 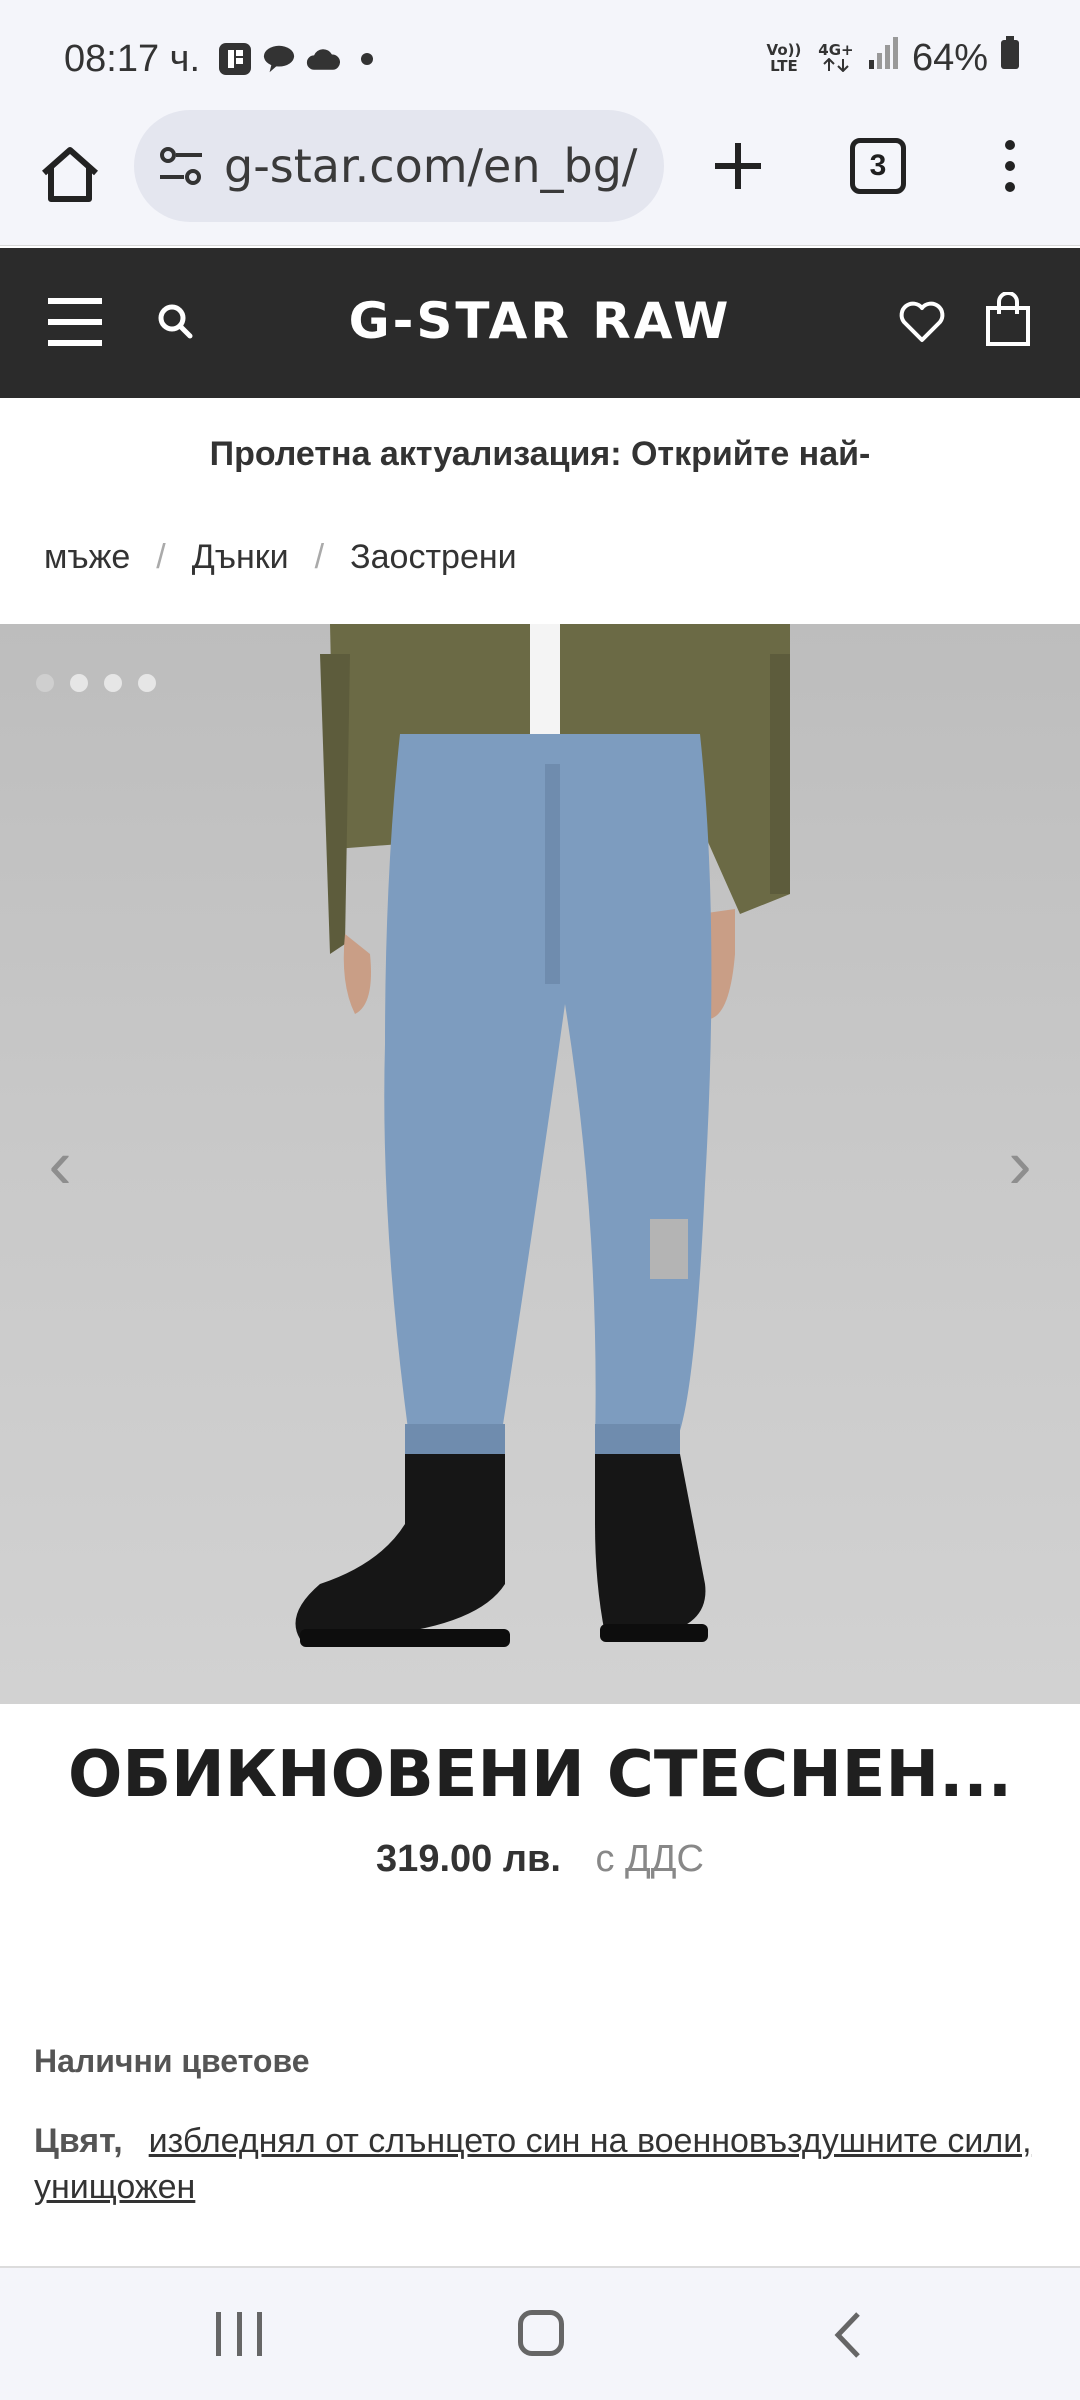 What do you see at coordinates (431, 166) in the screenshot?
I see `url-text: g-star.com/en_bg/` at bounding box center [431, 166].